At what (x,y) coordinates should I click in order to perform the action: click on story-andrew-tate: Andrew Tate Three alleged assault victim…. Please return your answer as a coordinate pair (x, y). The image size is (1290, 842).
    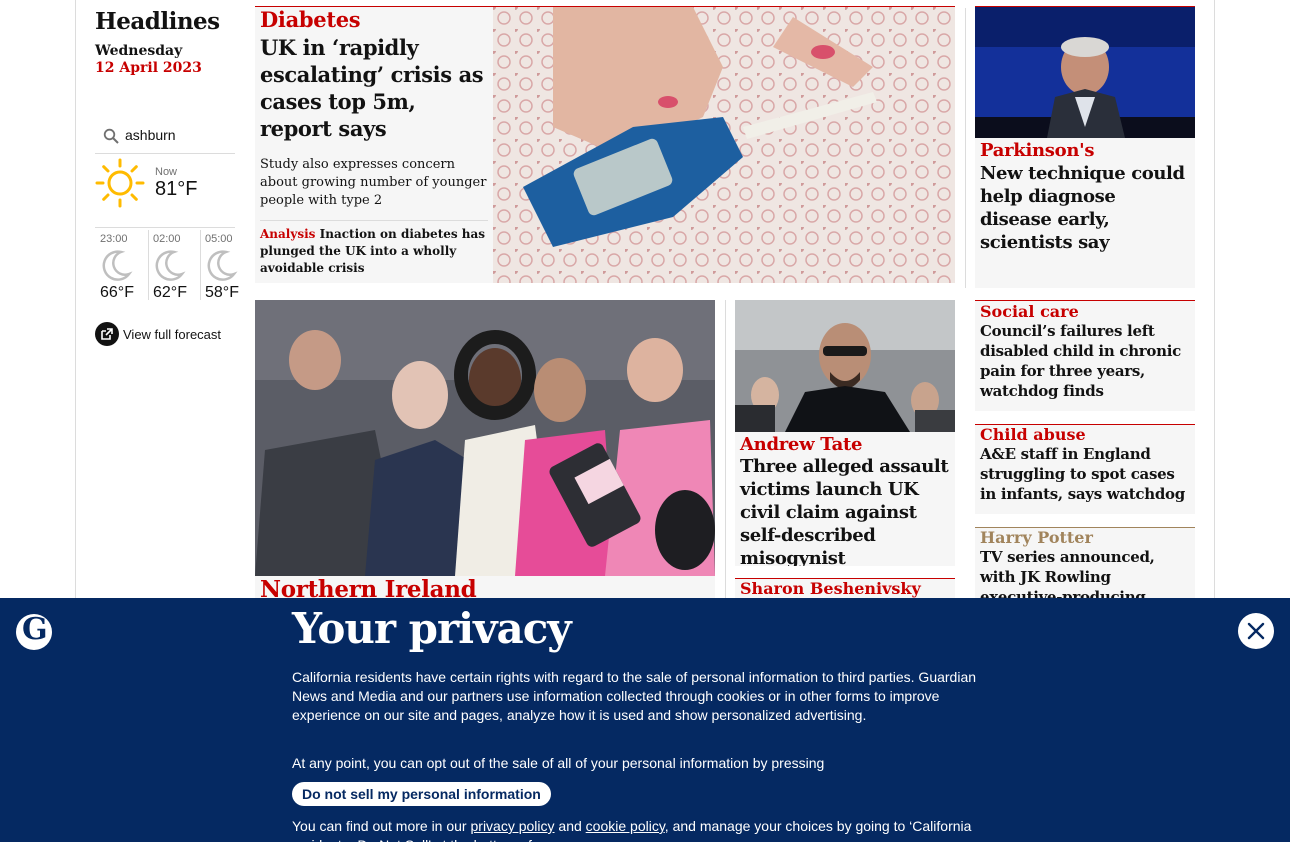
    Looking at the image, I should click on (845, 433).